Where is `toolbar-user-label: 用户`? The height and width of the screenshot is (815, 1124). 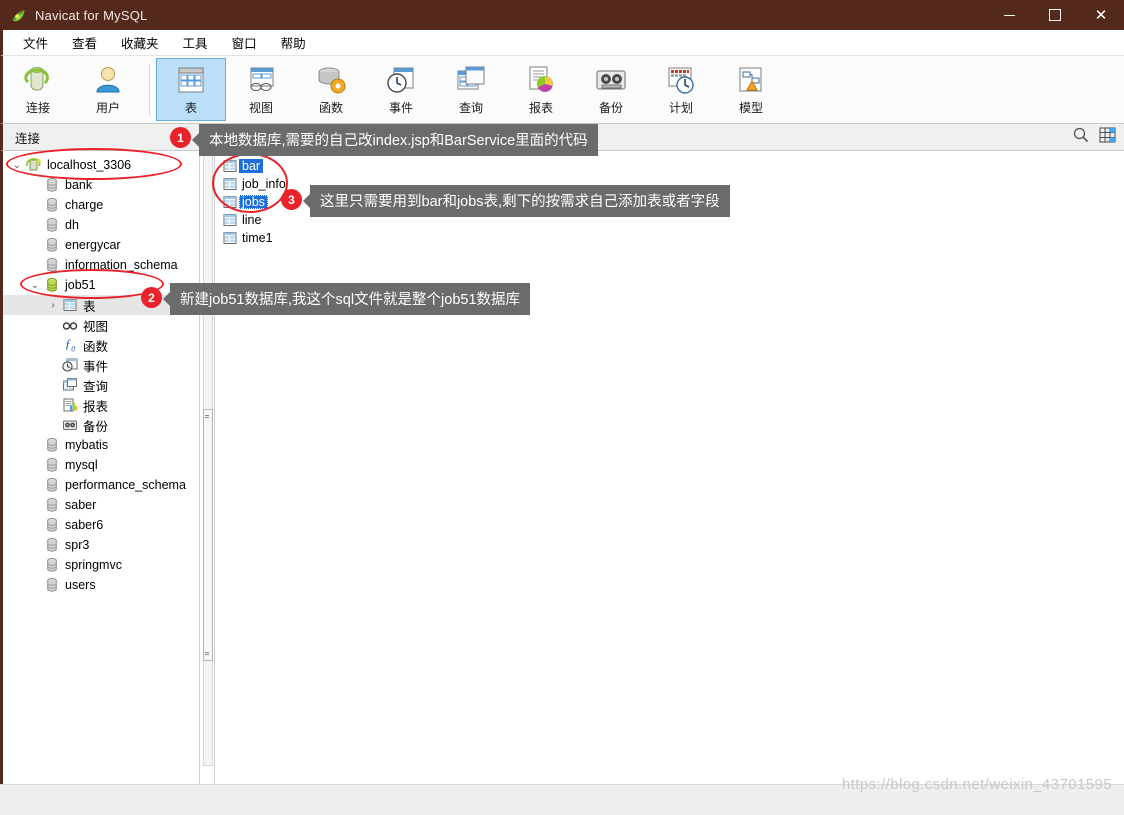
toolbar-user-label: 用户 is located at coordinates (107, 108).